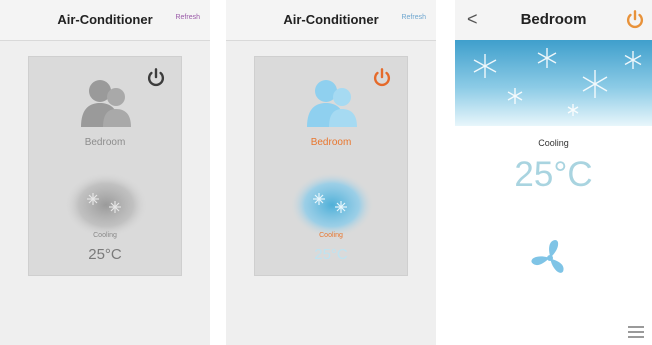 The width and height of the screenshot is (652, 345). What do you see at coordinates (550, 258) in the screenshot?
I see `fan-icon` at bounding box center [550, 258].